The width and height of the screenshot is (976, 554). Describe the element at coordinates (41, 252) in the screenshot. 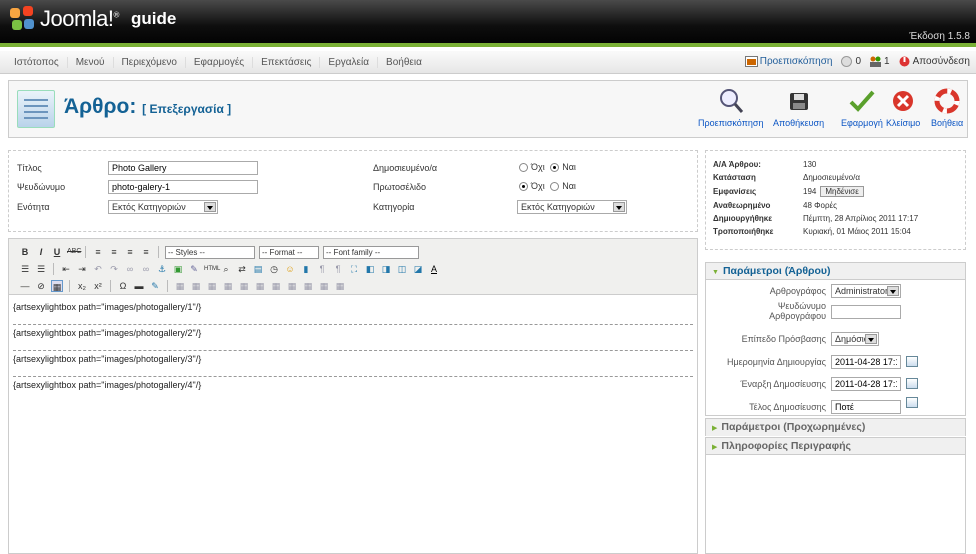

I see `italic-icon: I` at that location.